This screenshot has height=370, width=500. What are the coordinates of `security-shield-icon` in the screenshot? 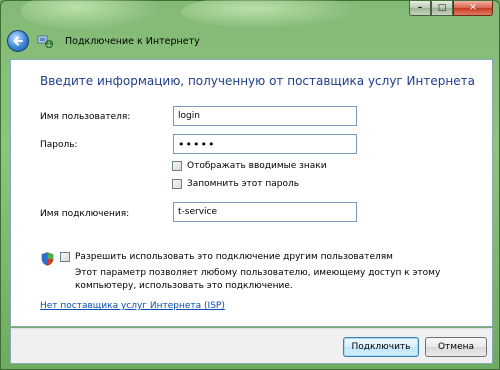 It's located at (47, 259).